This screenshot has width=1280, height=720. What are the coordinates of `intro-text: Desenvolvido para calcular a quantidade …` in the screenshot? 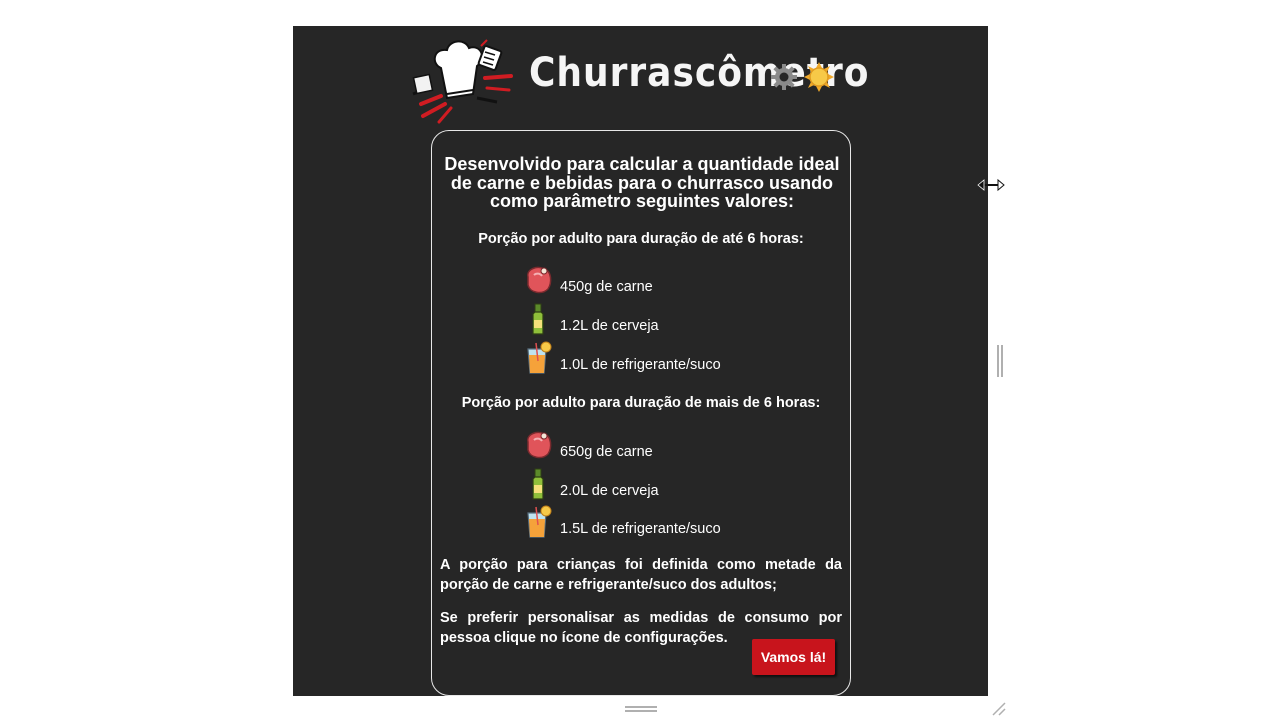 It's located at (642, 182).